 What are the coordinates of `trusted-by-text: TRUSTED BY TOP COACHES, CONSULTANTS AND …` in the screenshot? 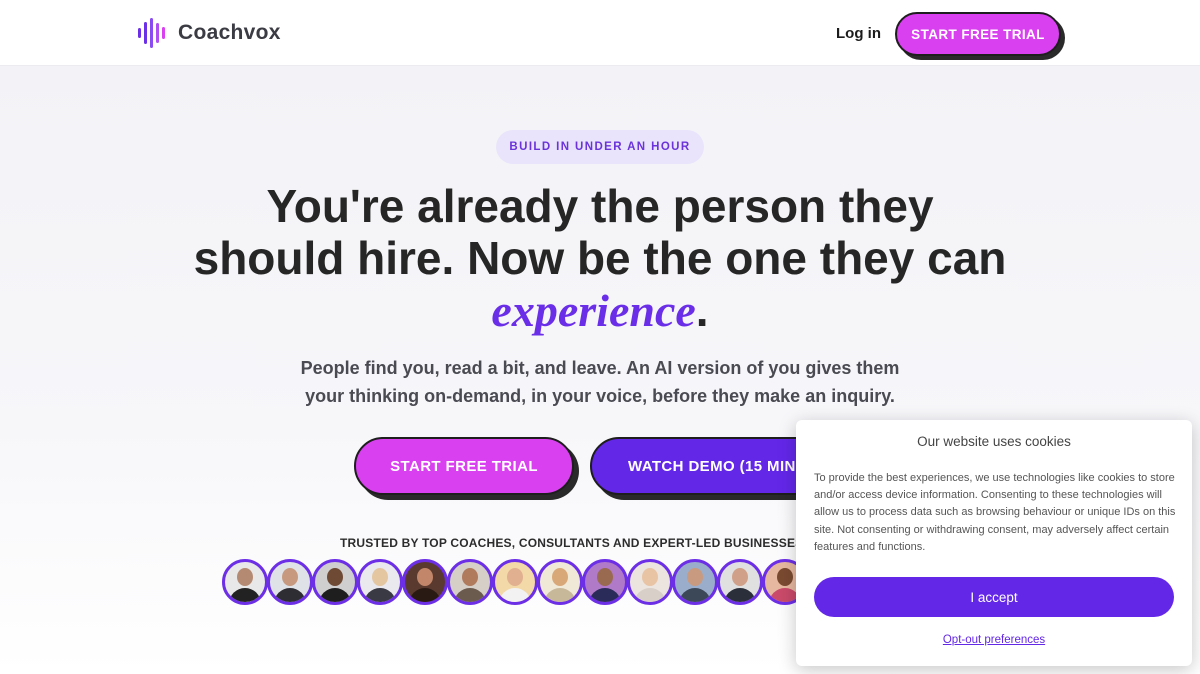 It's located at (580, 543).